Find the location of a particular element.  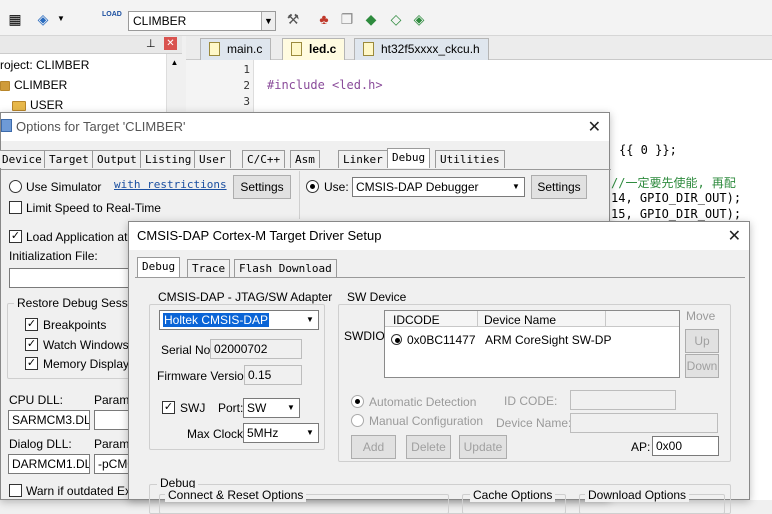

wand-icon: ⚒ is located at coordinates (293, 19).